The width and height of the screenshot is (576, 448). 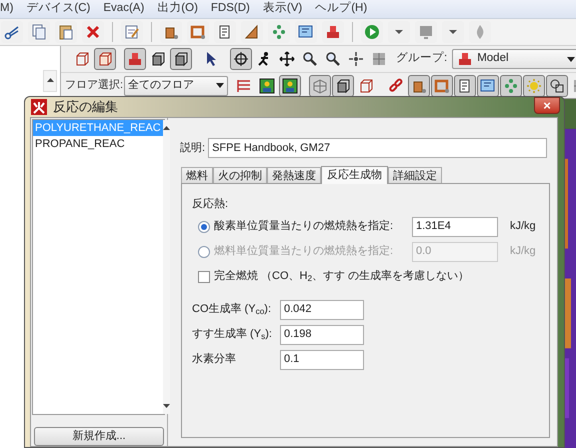 What do you see at coordinates (197, 175) in the screenshot?
I see `tab: 燃料` at bounding box center [197, 175].